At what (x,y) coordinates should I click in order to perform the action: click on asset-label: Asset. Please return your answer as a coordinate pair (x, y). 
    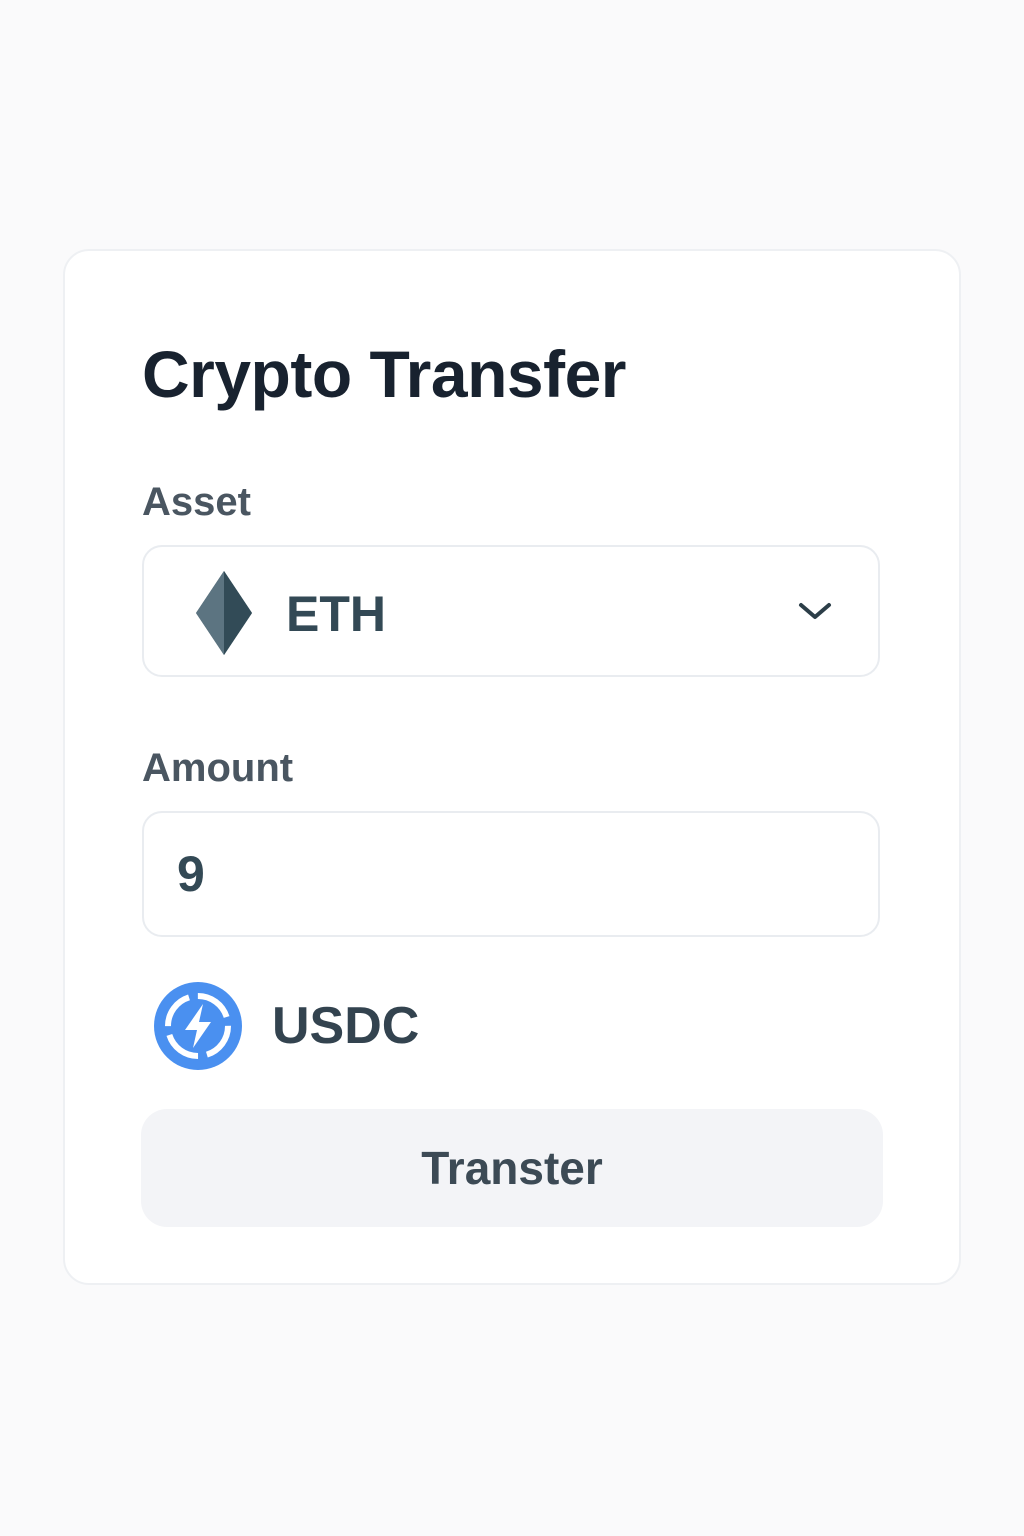
    Looking at the image, I should click on (196, 502).